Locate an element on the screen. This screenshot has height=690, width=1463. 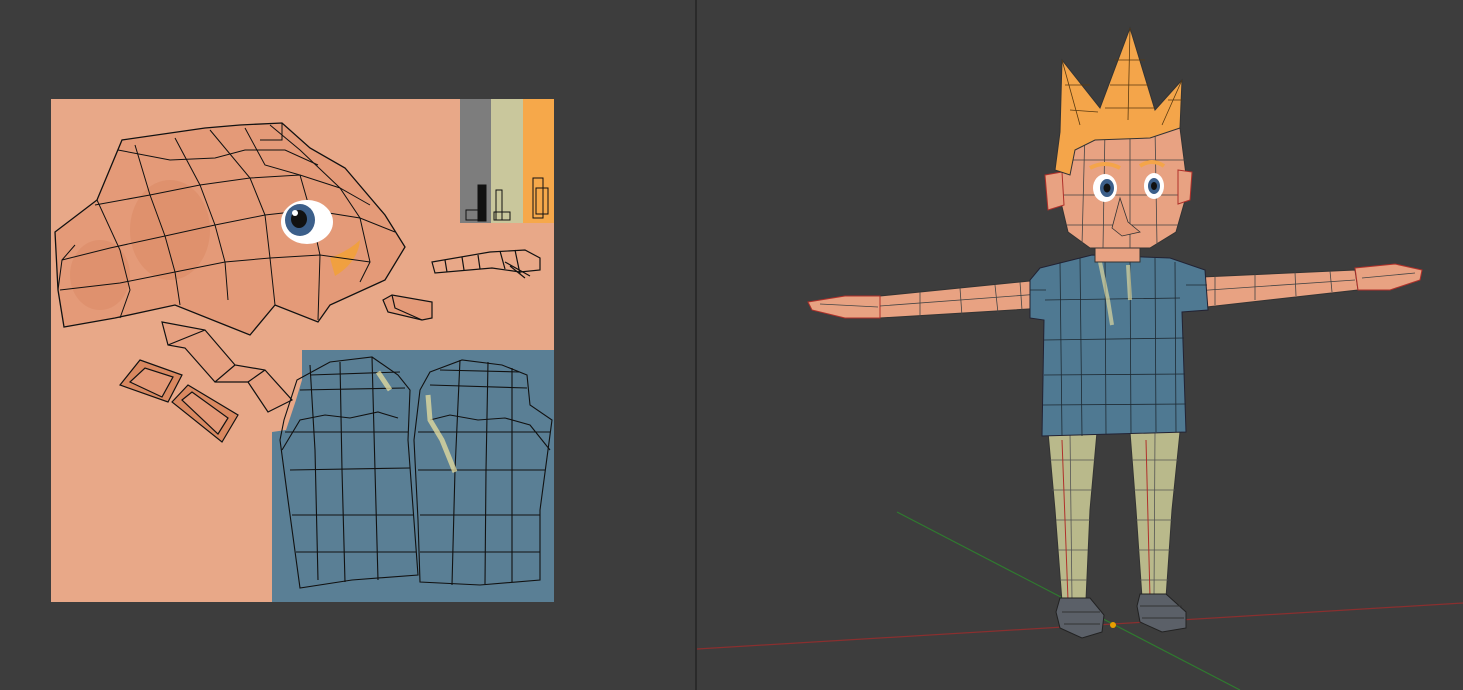
eye-texture is located at coordinates (307, 222).